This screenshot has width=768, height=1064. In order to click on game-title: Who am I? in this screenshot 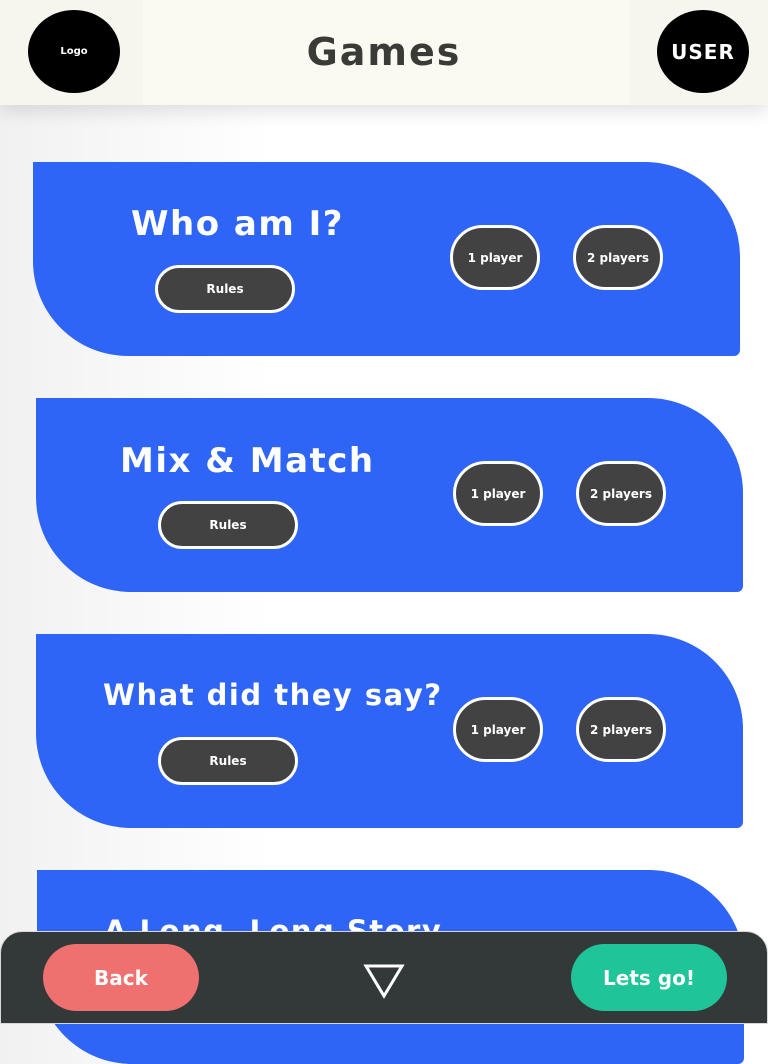, I will do `click(237, 224)`.